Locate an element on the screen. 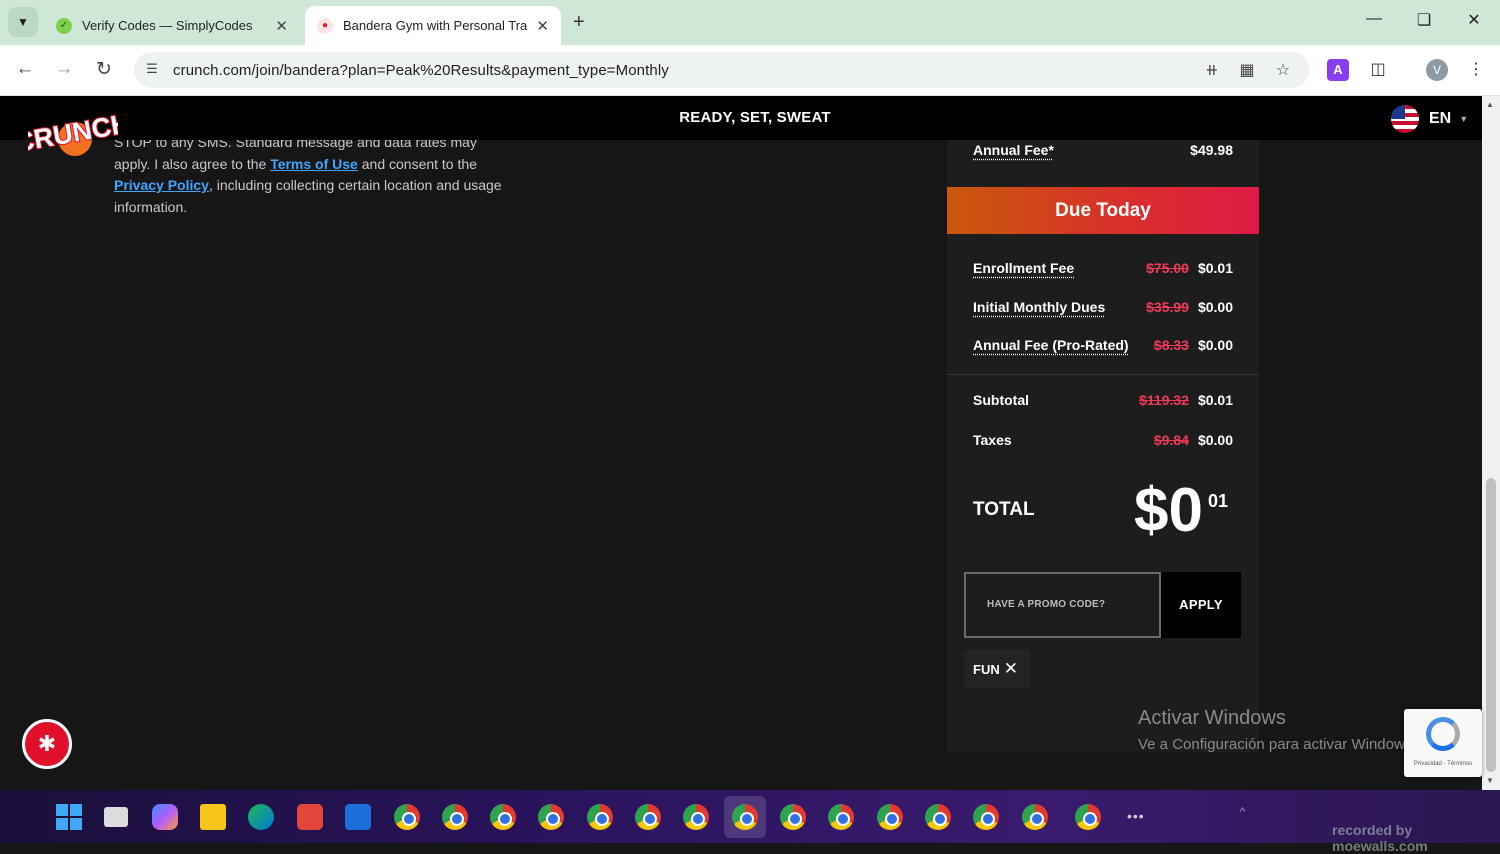 The width and height of the screenshot is (1500, 854). profile-avatar: V is located at coordinates (1437, 70).